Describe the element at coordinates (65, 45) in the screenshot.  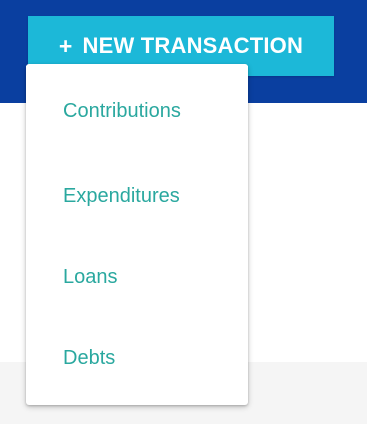
I see `plus-icon: +` at that location.